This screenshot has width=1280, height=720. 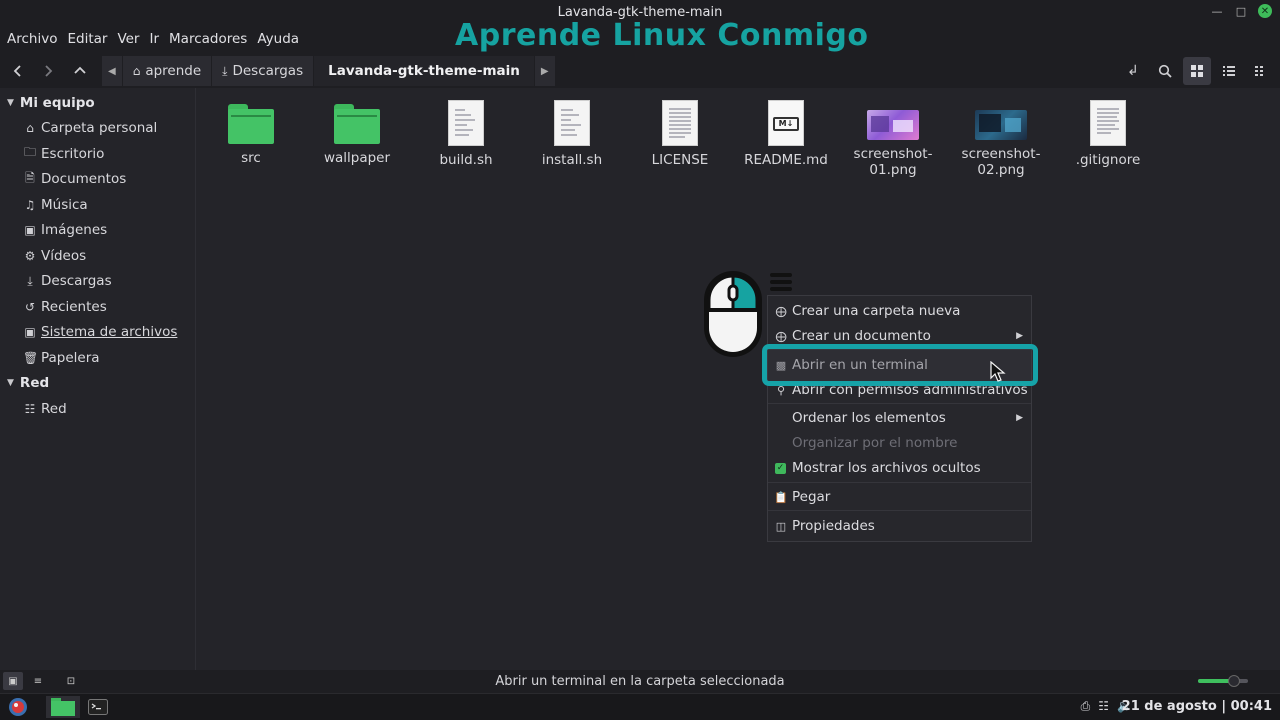 I want to click on list-view-button, so click(x=1229, y=71).